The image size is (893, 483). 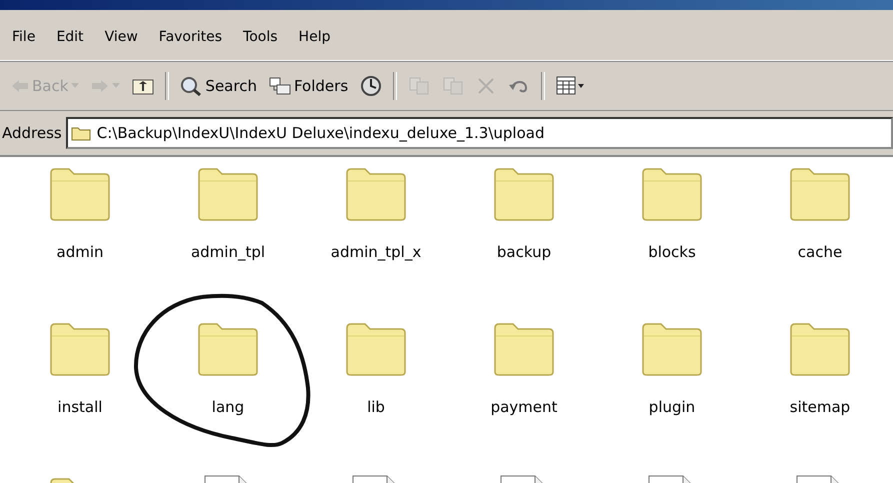 What do you see at coordinates (26, 37) in the screenshot?
I see `menu-item: File` at bounding box center [26, 37].